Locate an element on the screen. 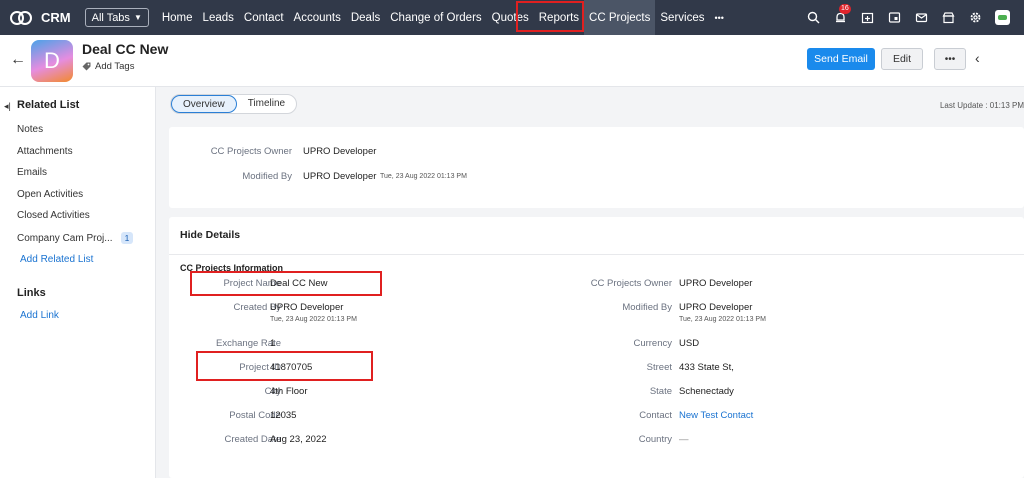 Image resolution: width=1024 pixels, height=478 pixels. sidebar-item-label: Notes is located at coordinates (30, 129).